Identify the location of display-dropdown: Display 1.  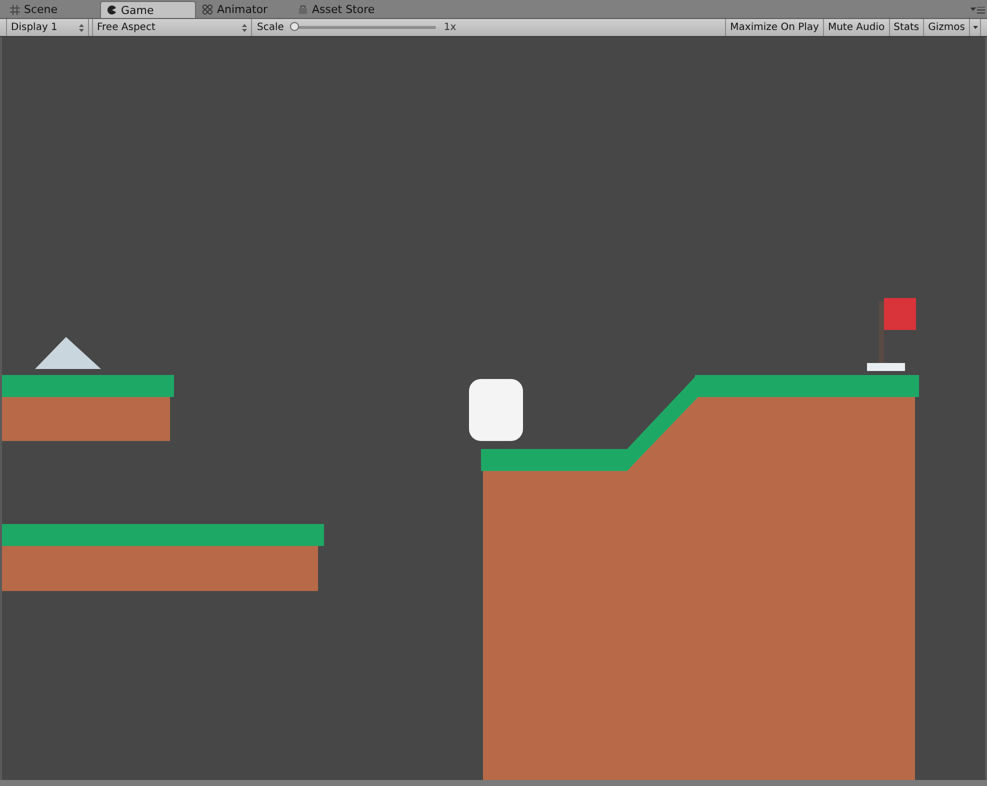
(47, 27).